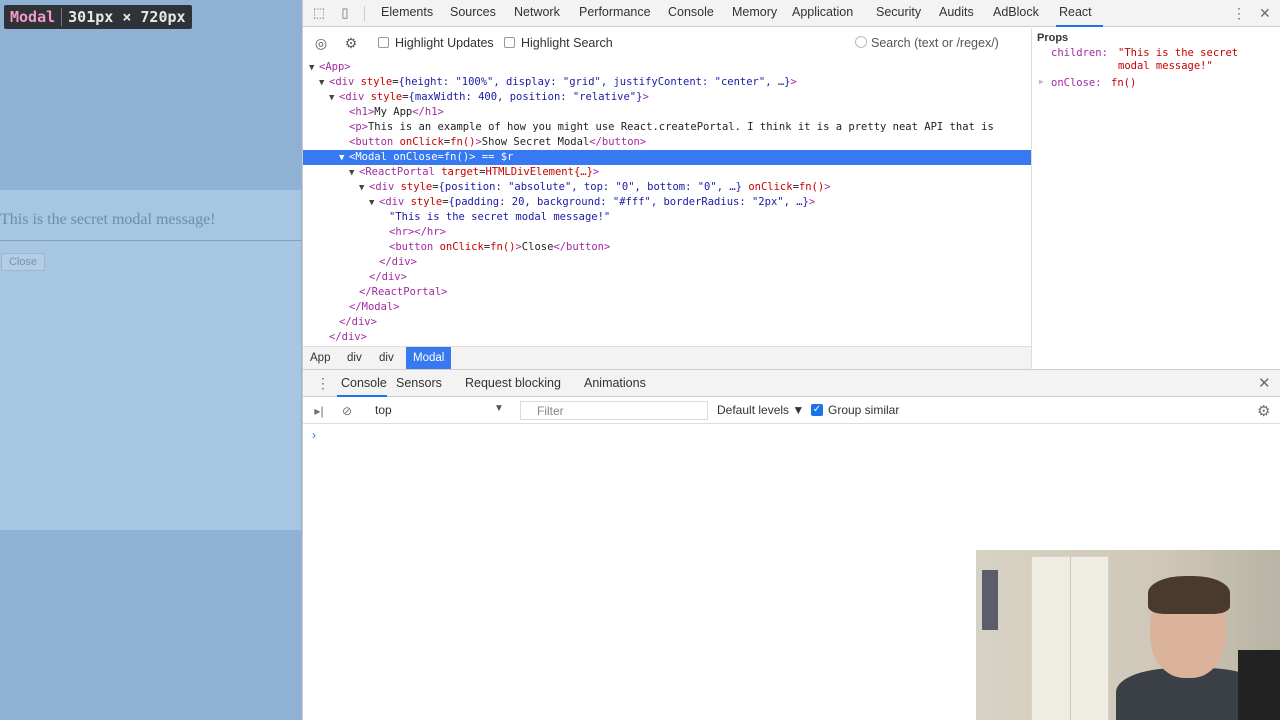  I want to click on tree-node: <button onClick=fn()>Close</button>, so click(667, 247).